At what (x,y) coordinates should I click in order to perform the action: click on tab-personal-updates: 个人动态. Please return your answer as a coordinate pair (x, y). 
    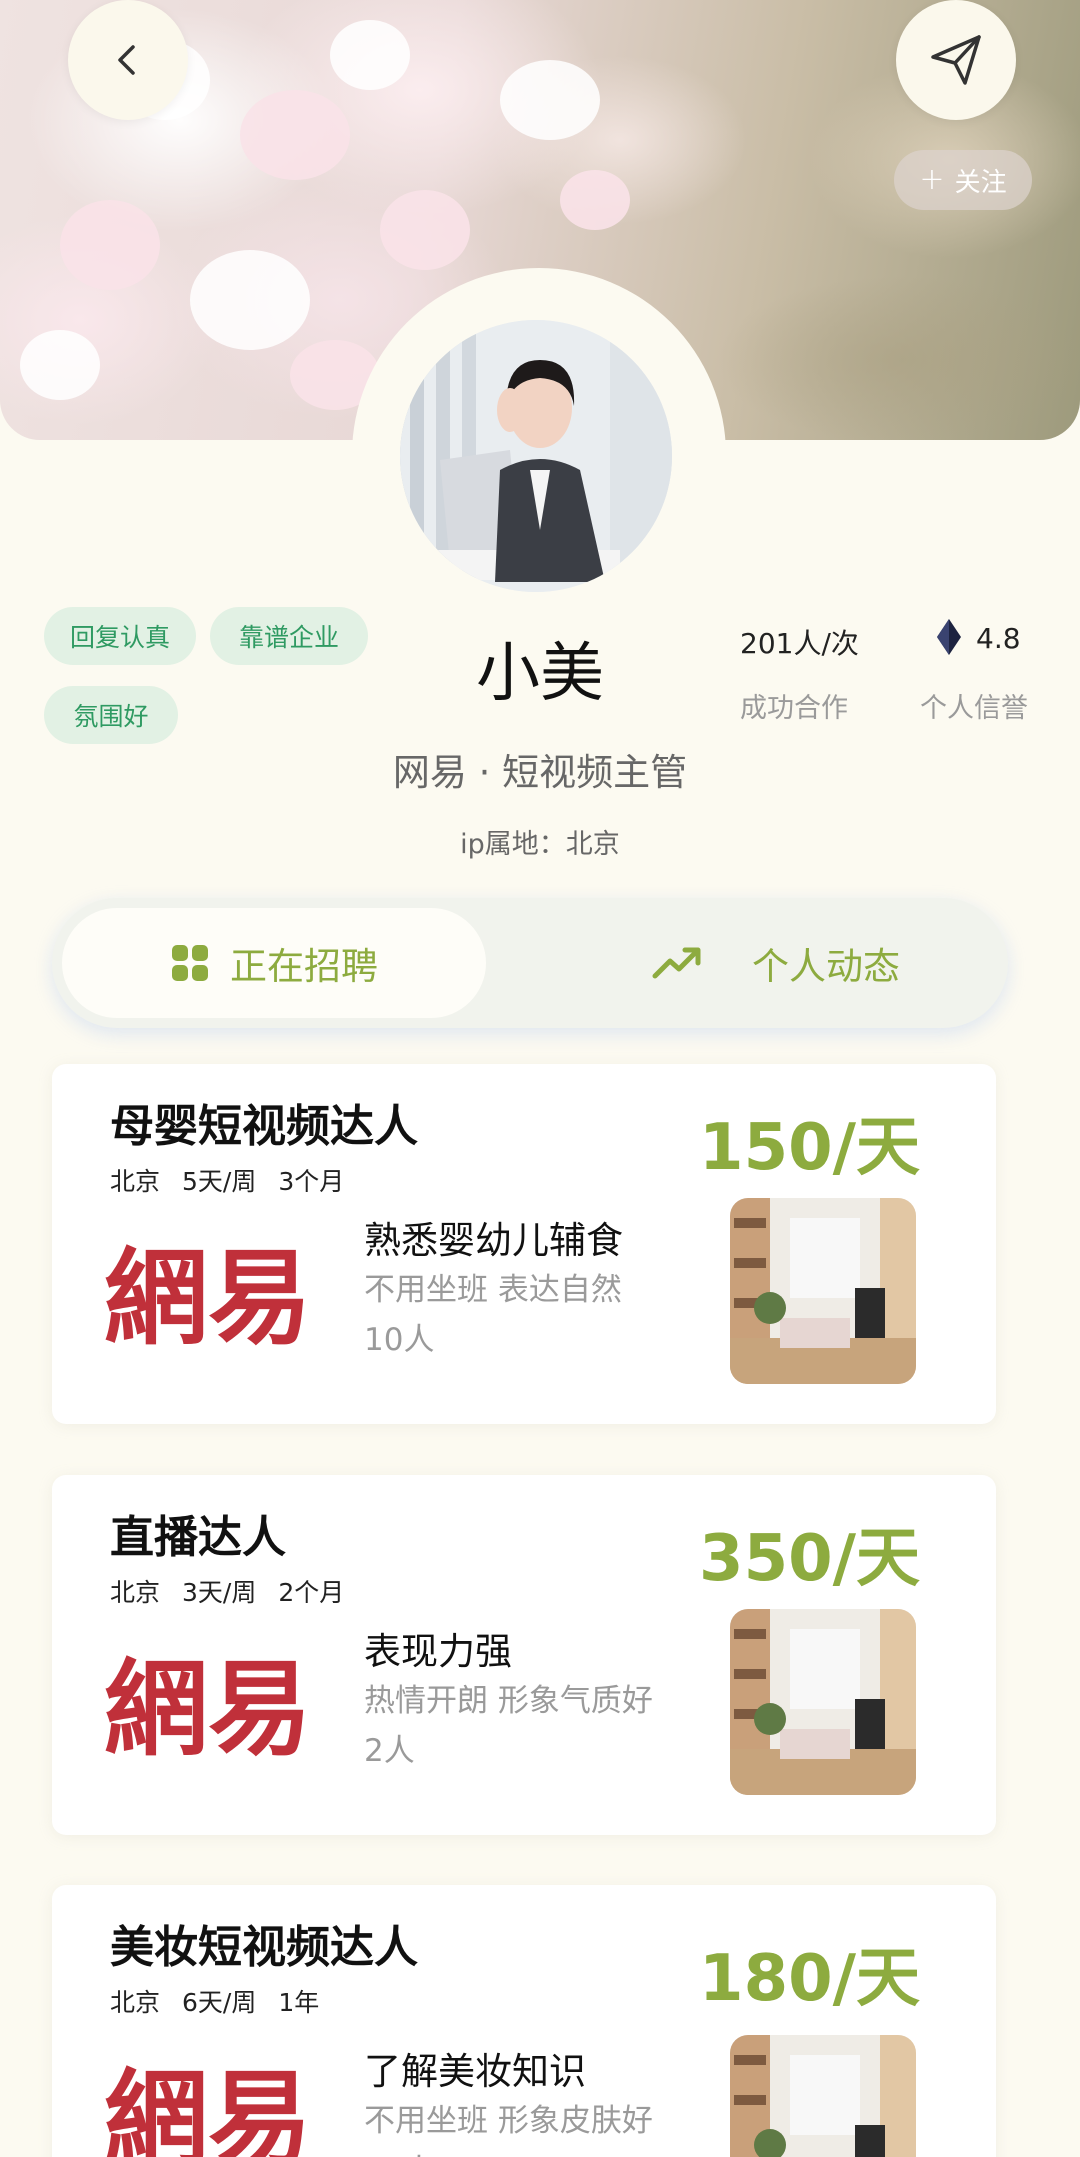
    Looking at the image, I should click on (817, 963).